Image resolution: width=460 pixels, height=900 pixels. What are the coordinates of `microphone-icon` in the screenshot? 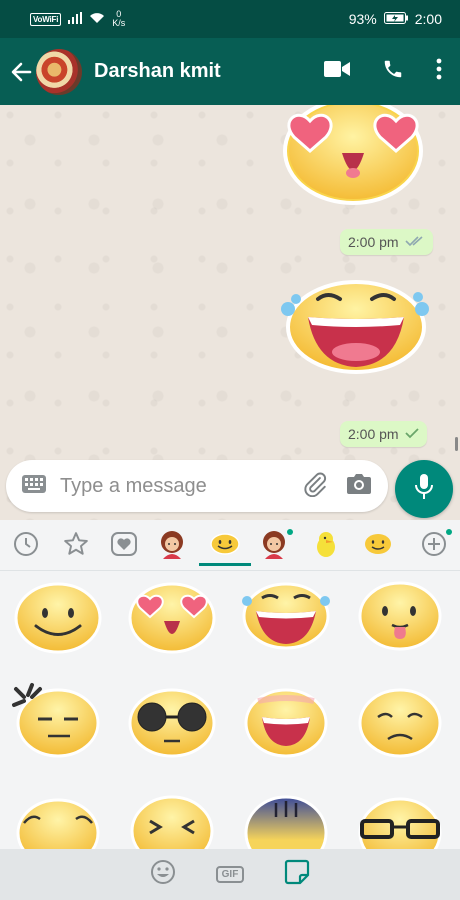 It's located at (424, 489).